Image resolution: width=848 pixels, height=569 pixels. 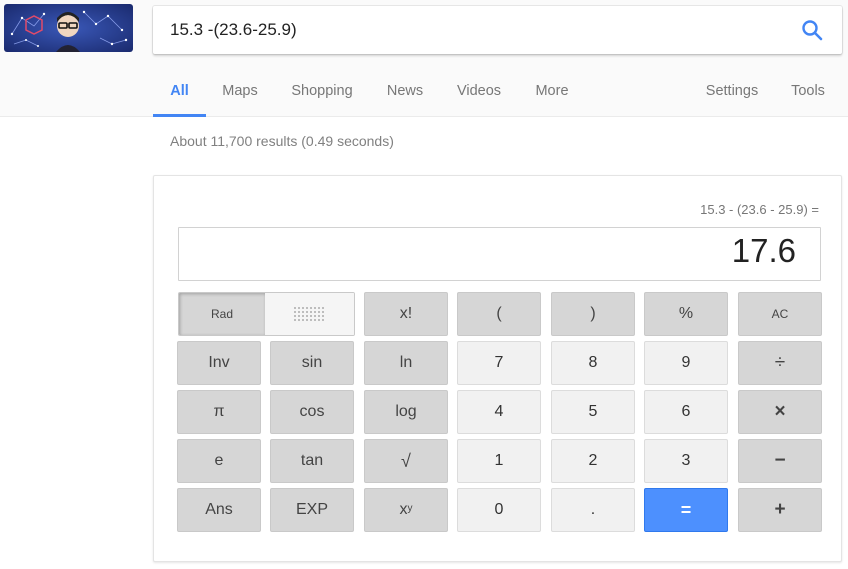 What do you see at coordinates (593, 314) in the screenshot?
I see `right-paren-key: )` at bounding box center [593, 314].